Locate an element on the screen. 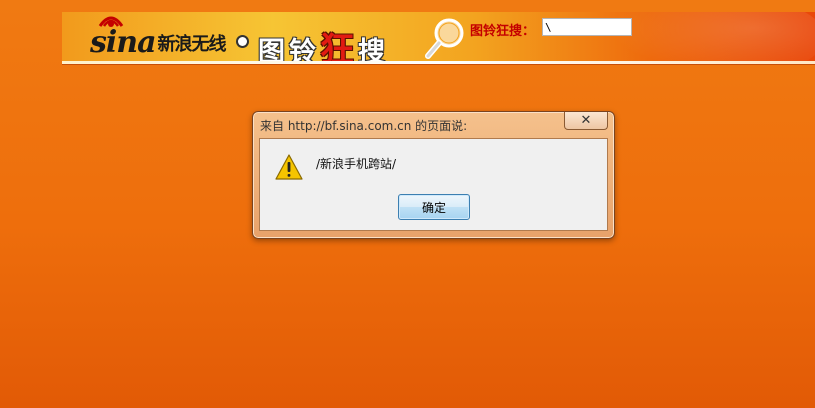  search-input is located at coordinates (587, 27).